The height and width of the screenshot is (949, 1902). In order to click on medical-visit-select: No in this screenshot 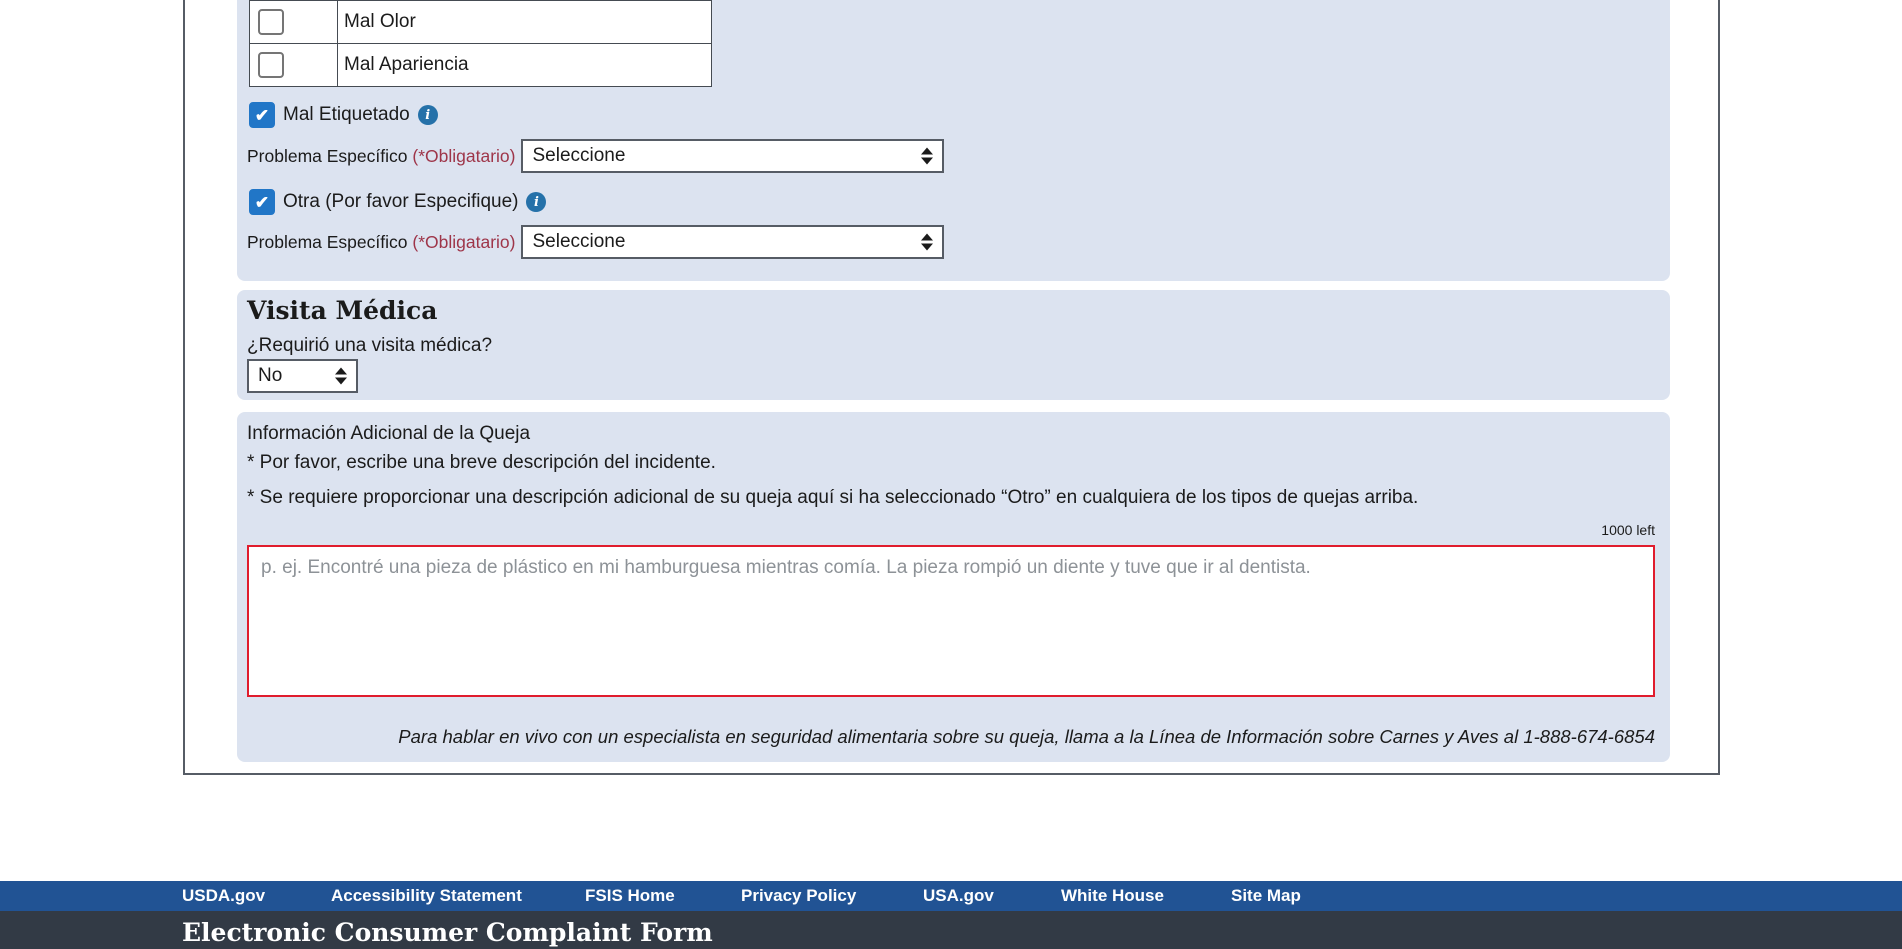, I will do `click(302, 376)`.